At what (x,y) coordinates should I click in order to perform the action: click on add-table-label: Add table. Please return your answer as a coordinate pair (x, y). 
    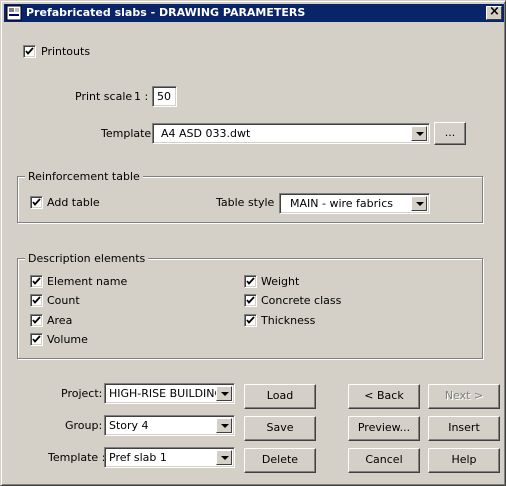
    Looking at the image, I should click on (73, 202).